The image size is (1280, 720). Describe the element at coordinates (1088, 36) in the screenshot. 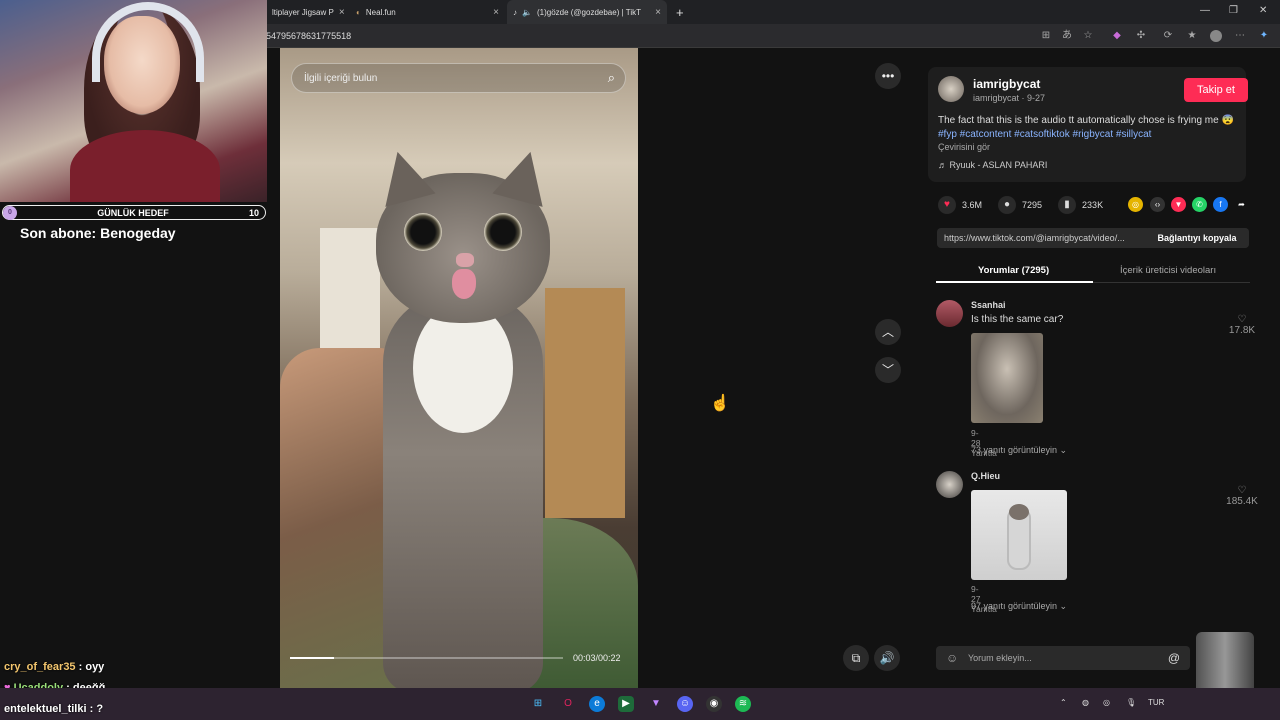

I see `star-icon: ☆` at that location.